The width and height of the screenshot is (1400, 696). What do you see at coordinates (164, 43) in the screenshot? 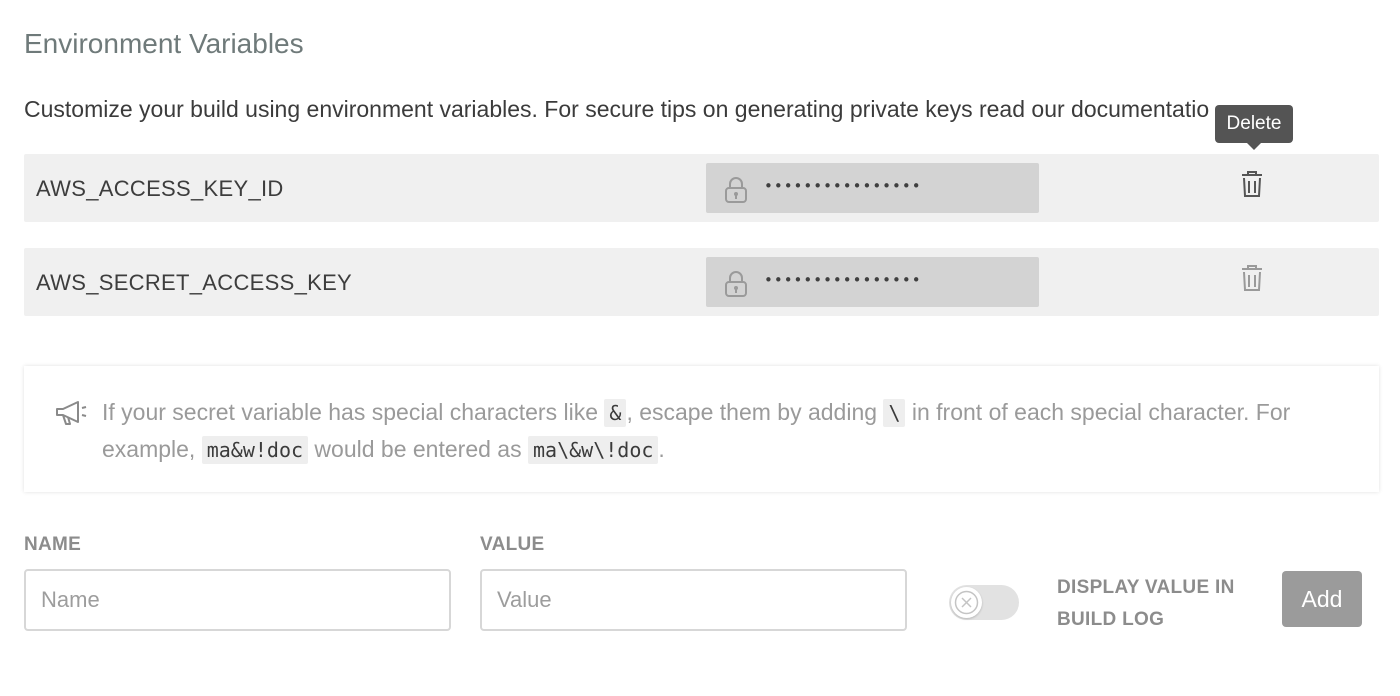
I see `section-title: Environment Variables` at bounding box center [164, 43].